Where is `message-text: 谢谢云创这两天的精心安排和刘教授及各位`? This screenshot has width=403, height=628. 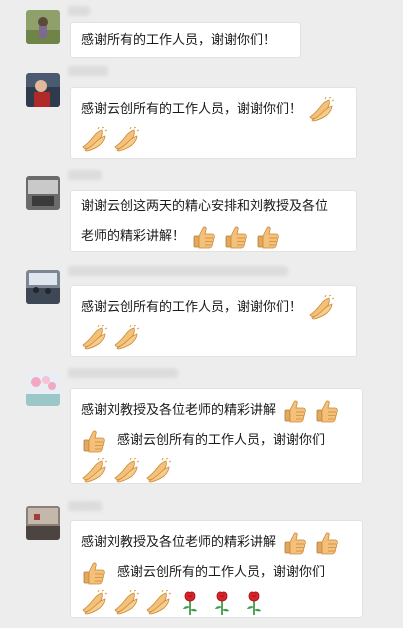 message-text: 谢谢云创这两天的精心安排和刘教授及各位 is located at coordinates (205, 206).